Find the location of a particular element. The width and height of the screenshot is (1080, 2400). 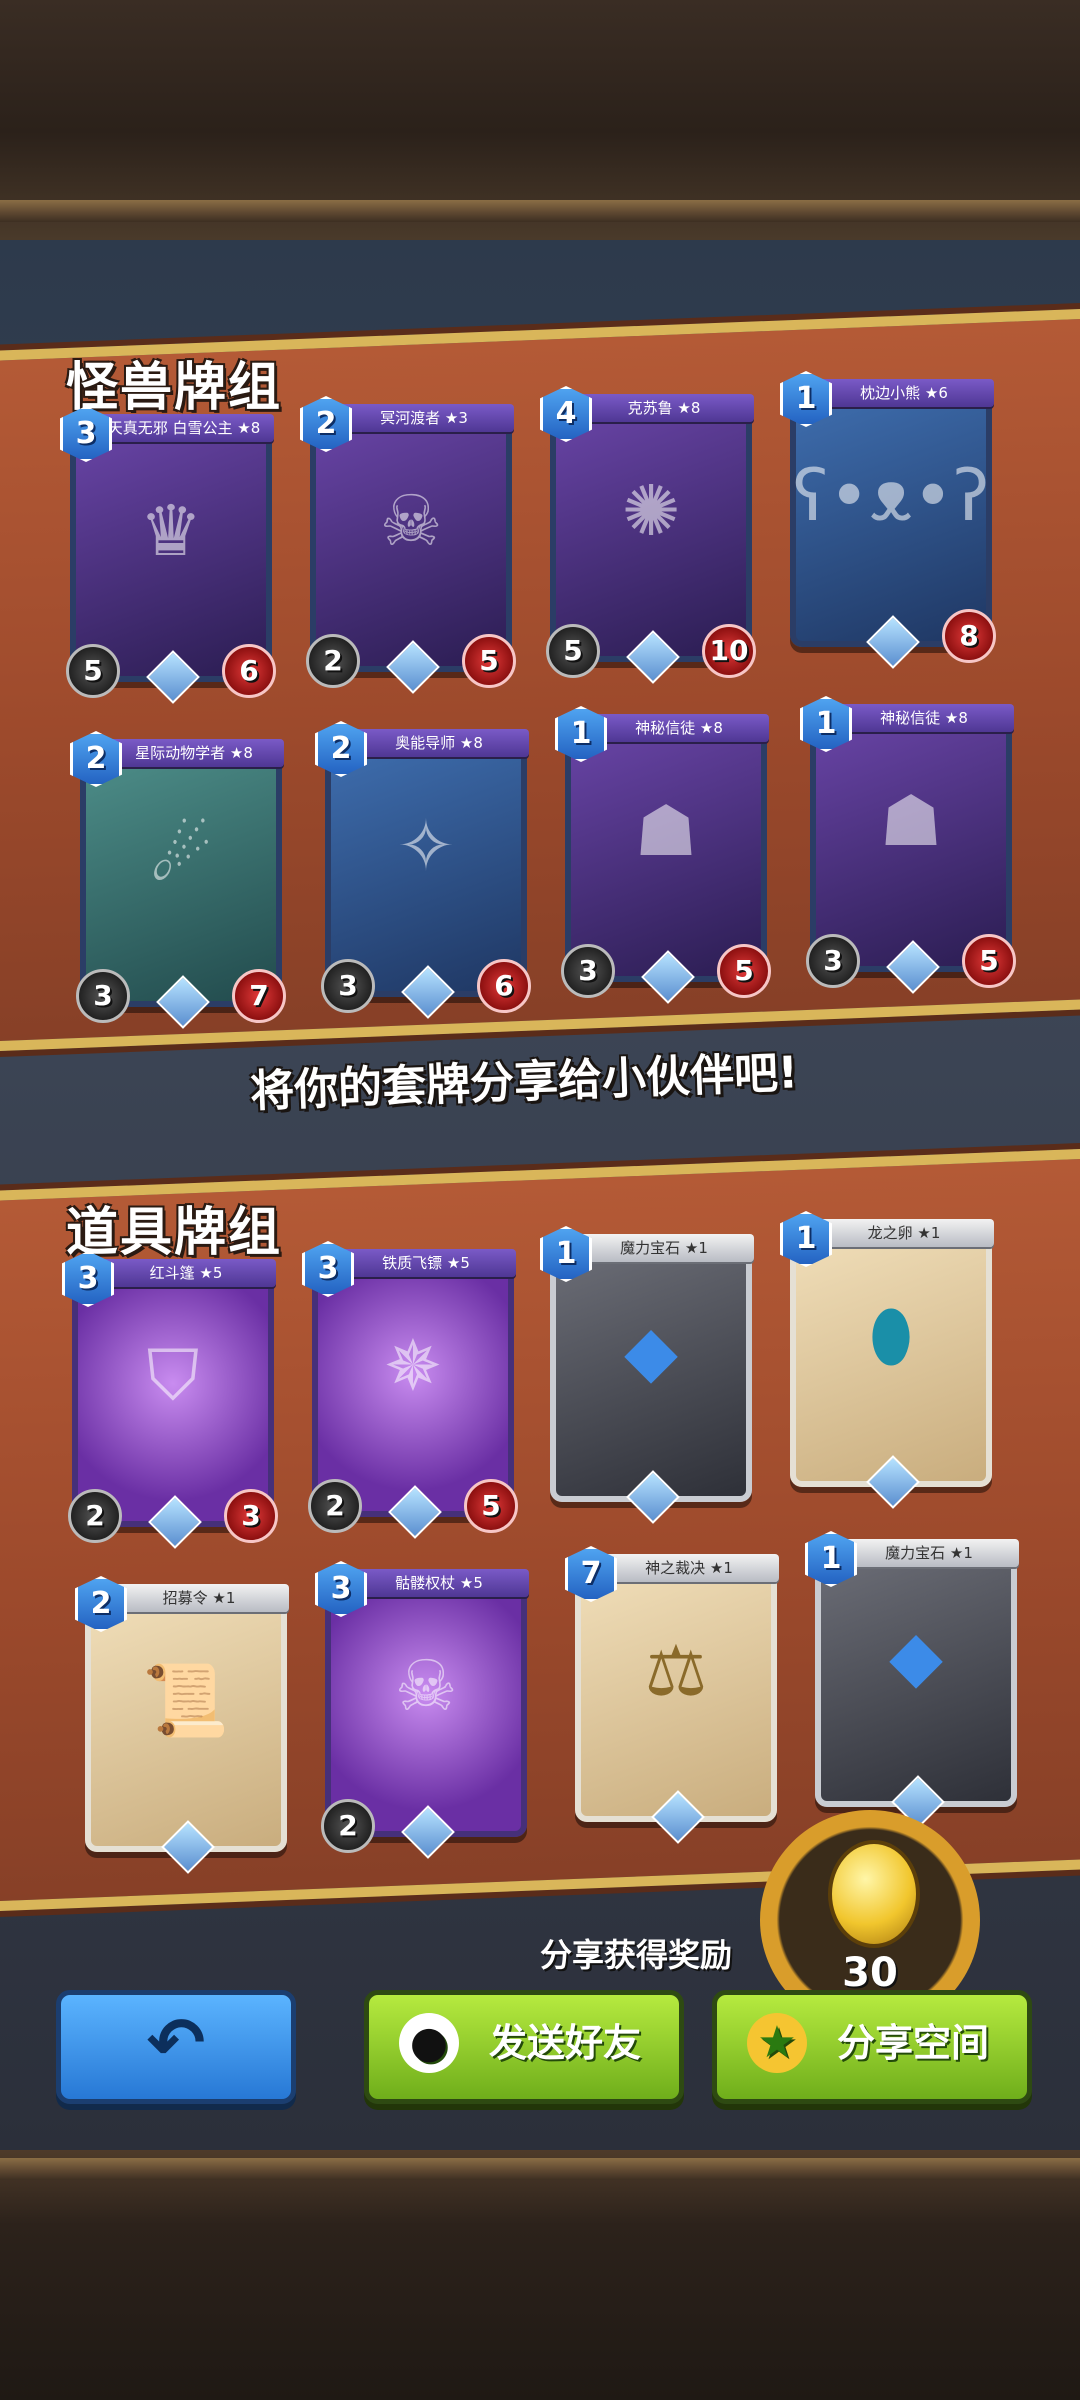

reward-label: 分享获得奖励 is located at coordinates (636, 1955).